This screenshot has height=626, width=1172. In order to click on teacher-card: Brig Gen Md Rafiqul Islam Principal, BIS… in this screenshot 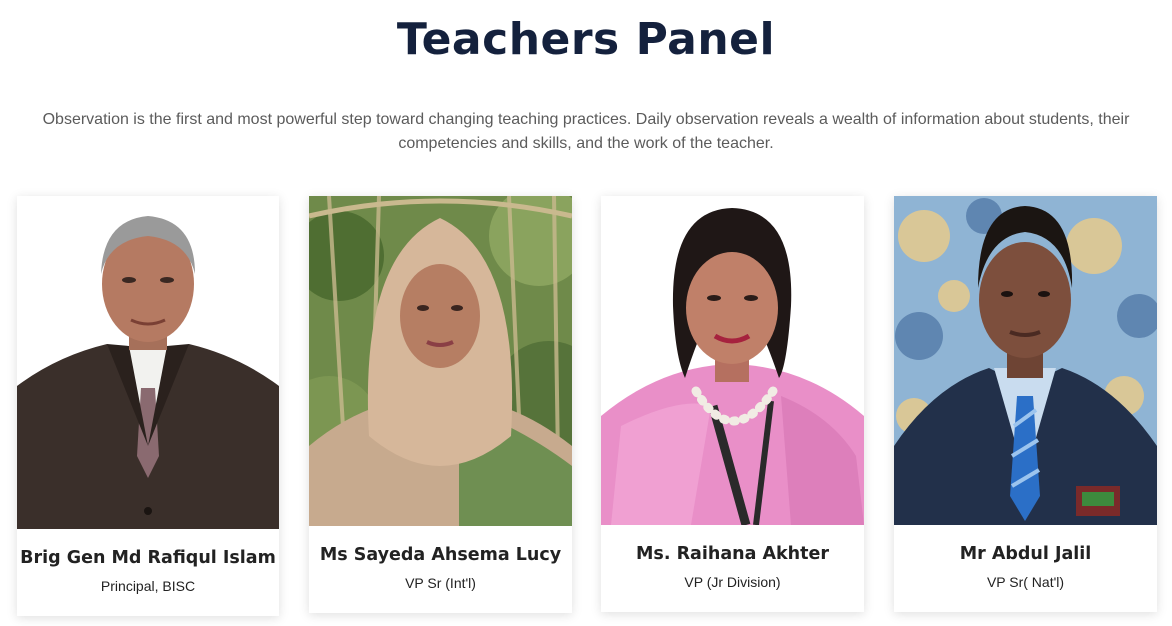, I will do `click(148, 406)`.